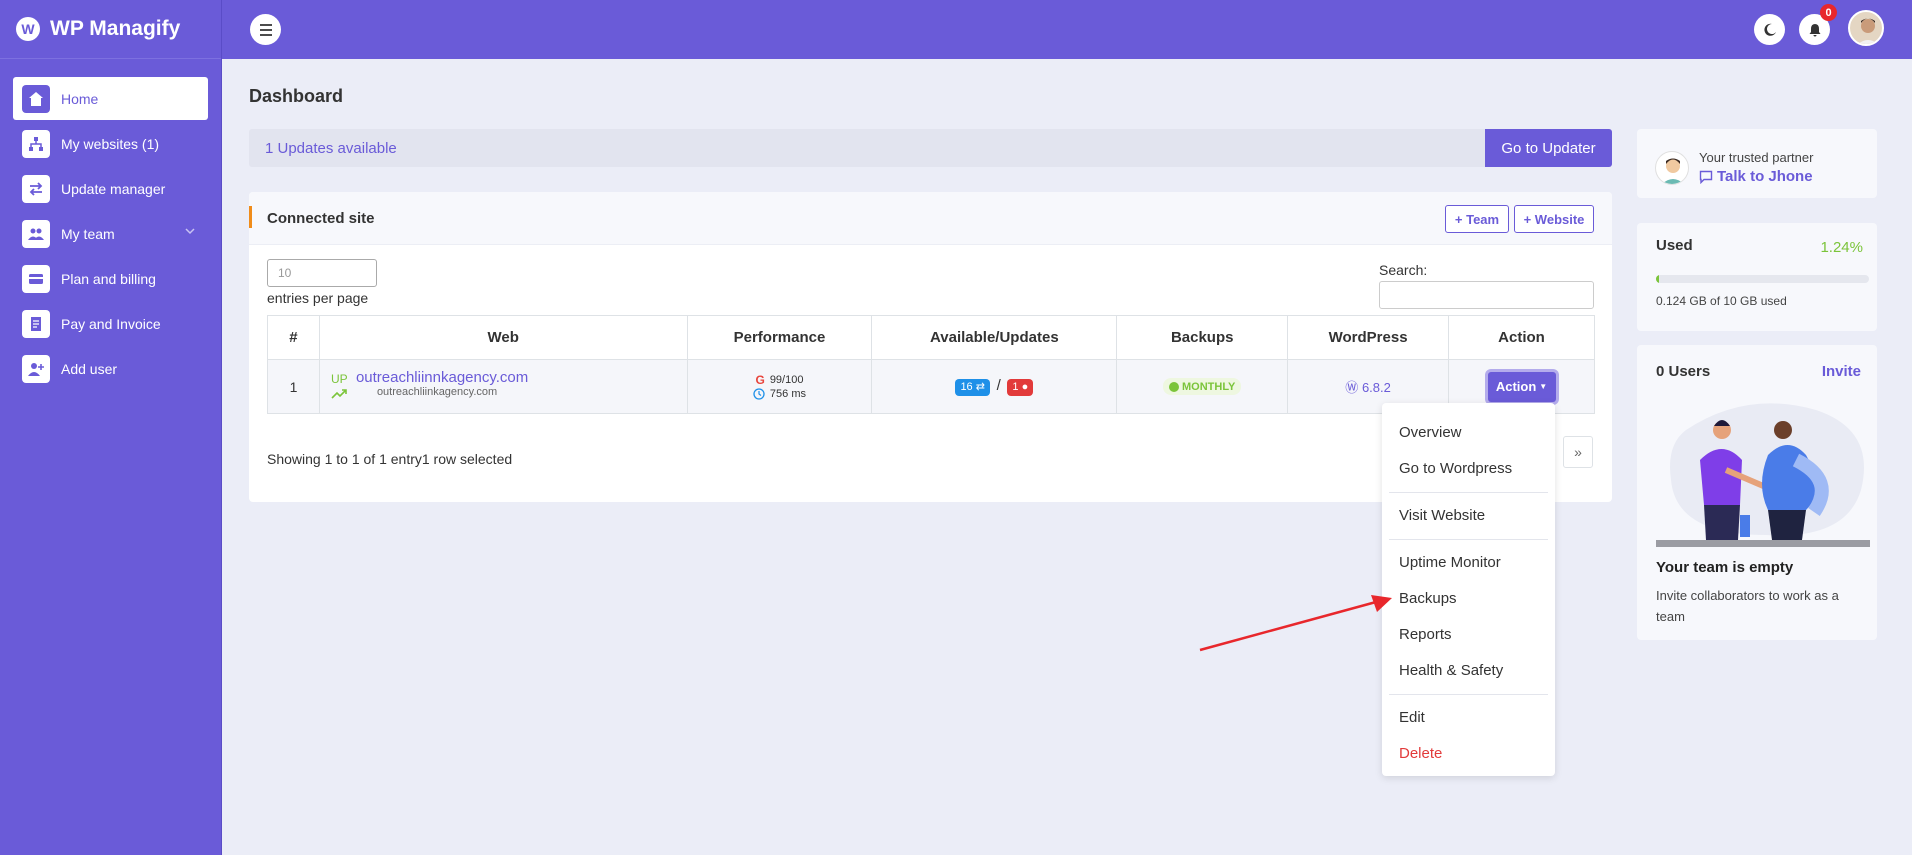 This screenshot has height=855, width=1912. What do you see at coordinates (1209, 386) in the screenshot?
I see `backup-frequency: MONTHLY` at bounding box center [1209, 386].